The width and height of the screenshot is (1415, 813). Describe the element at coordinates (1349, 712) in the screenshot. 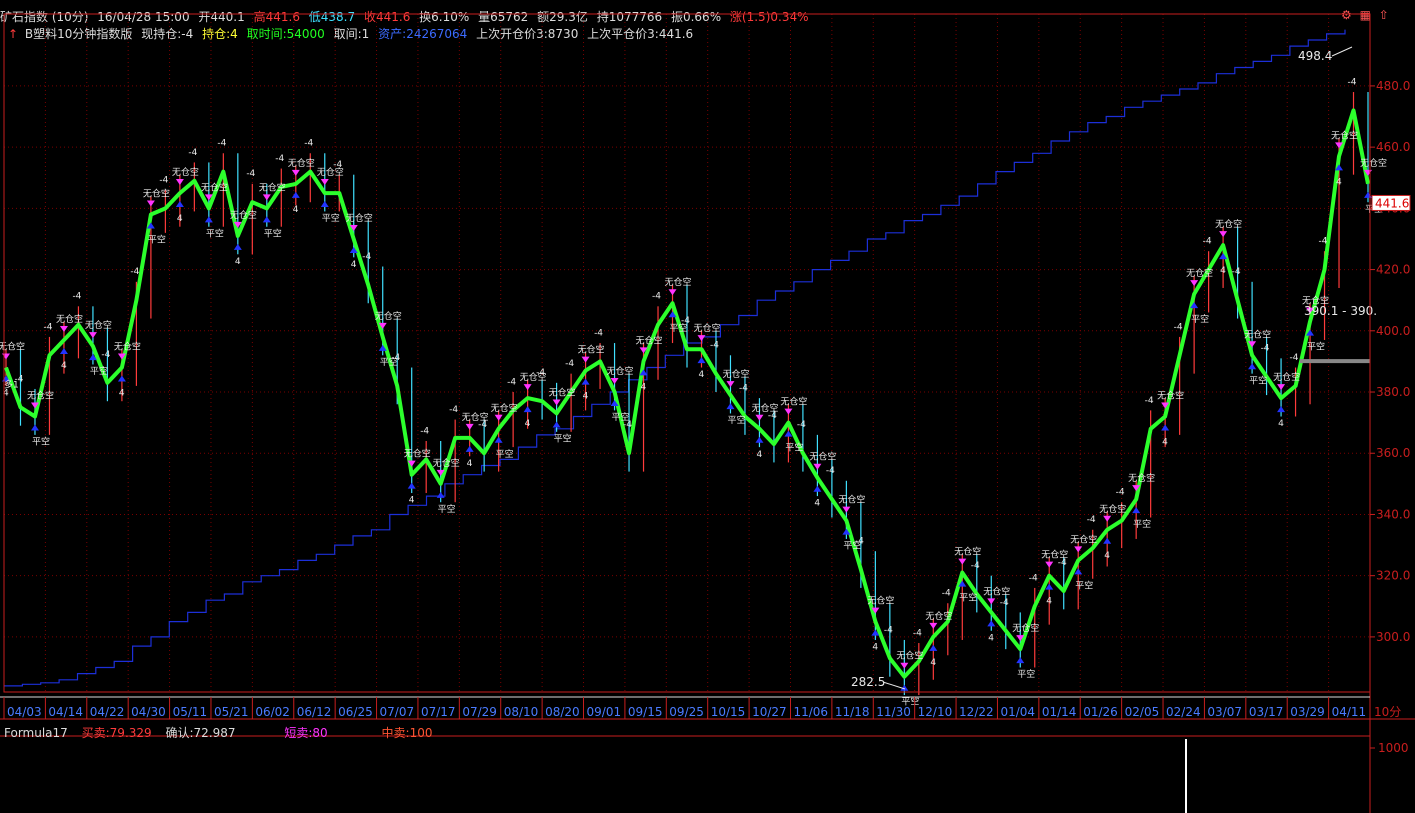

I see `x-tick-label: 04/11` at that location.